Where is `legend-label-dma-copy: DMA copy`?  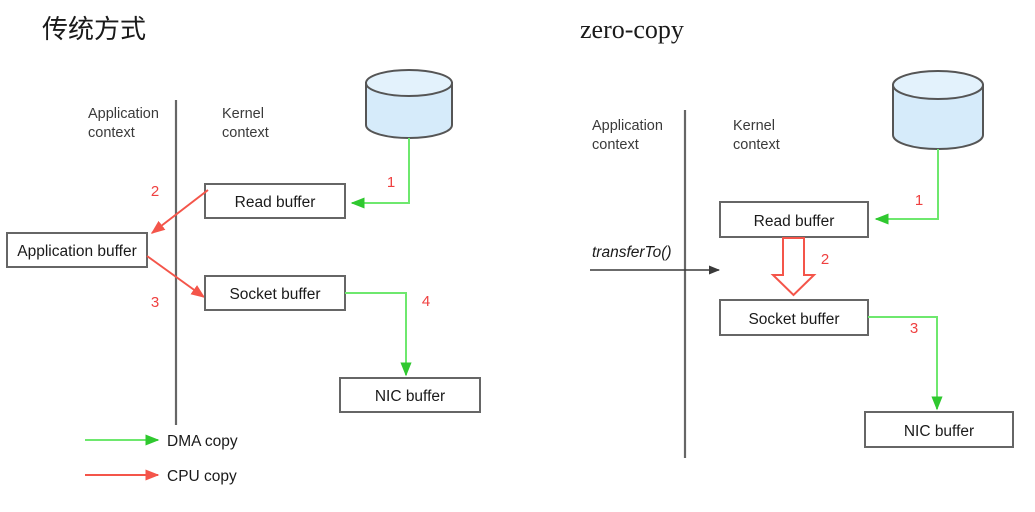
legend-label-dma-copy: DMA copy is located at coordinates (202, 441).